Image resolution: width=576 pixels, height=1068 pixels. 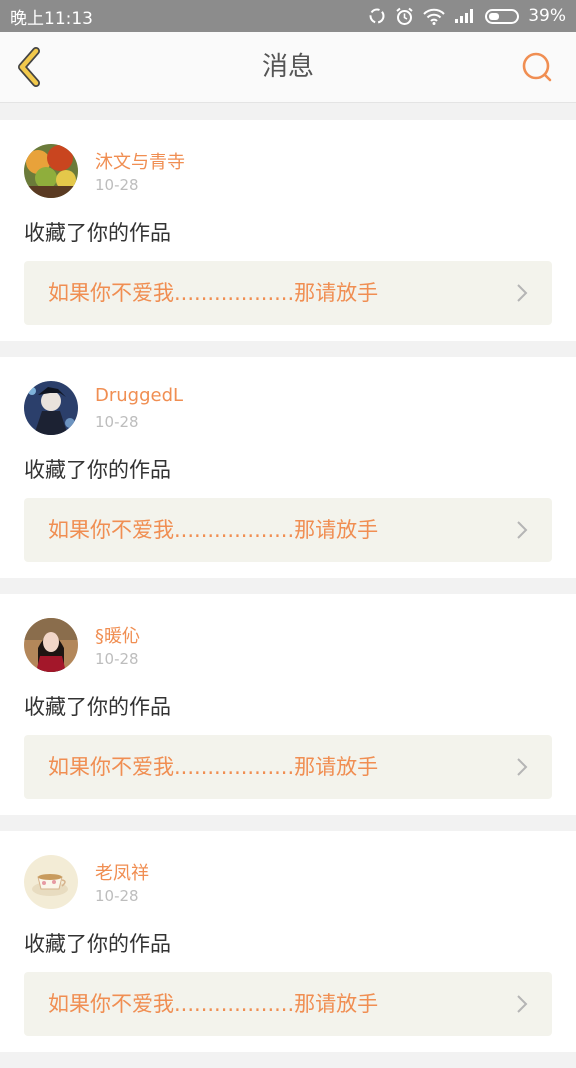 What do you see at coordinates (51, 171) in the screenshot?
I see `autumn-leaves-avatar` at bounding box center [51, 171].